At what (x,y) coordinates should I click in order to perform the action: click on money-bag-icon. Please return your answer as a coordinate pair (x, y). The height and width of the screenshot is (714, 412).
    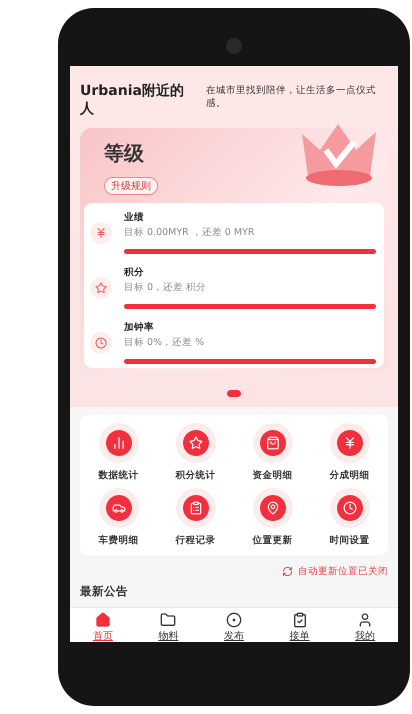
    Looking at the image, I should click on (272, 443).